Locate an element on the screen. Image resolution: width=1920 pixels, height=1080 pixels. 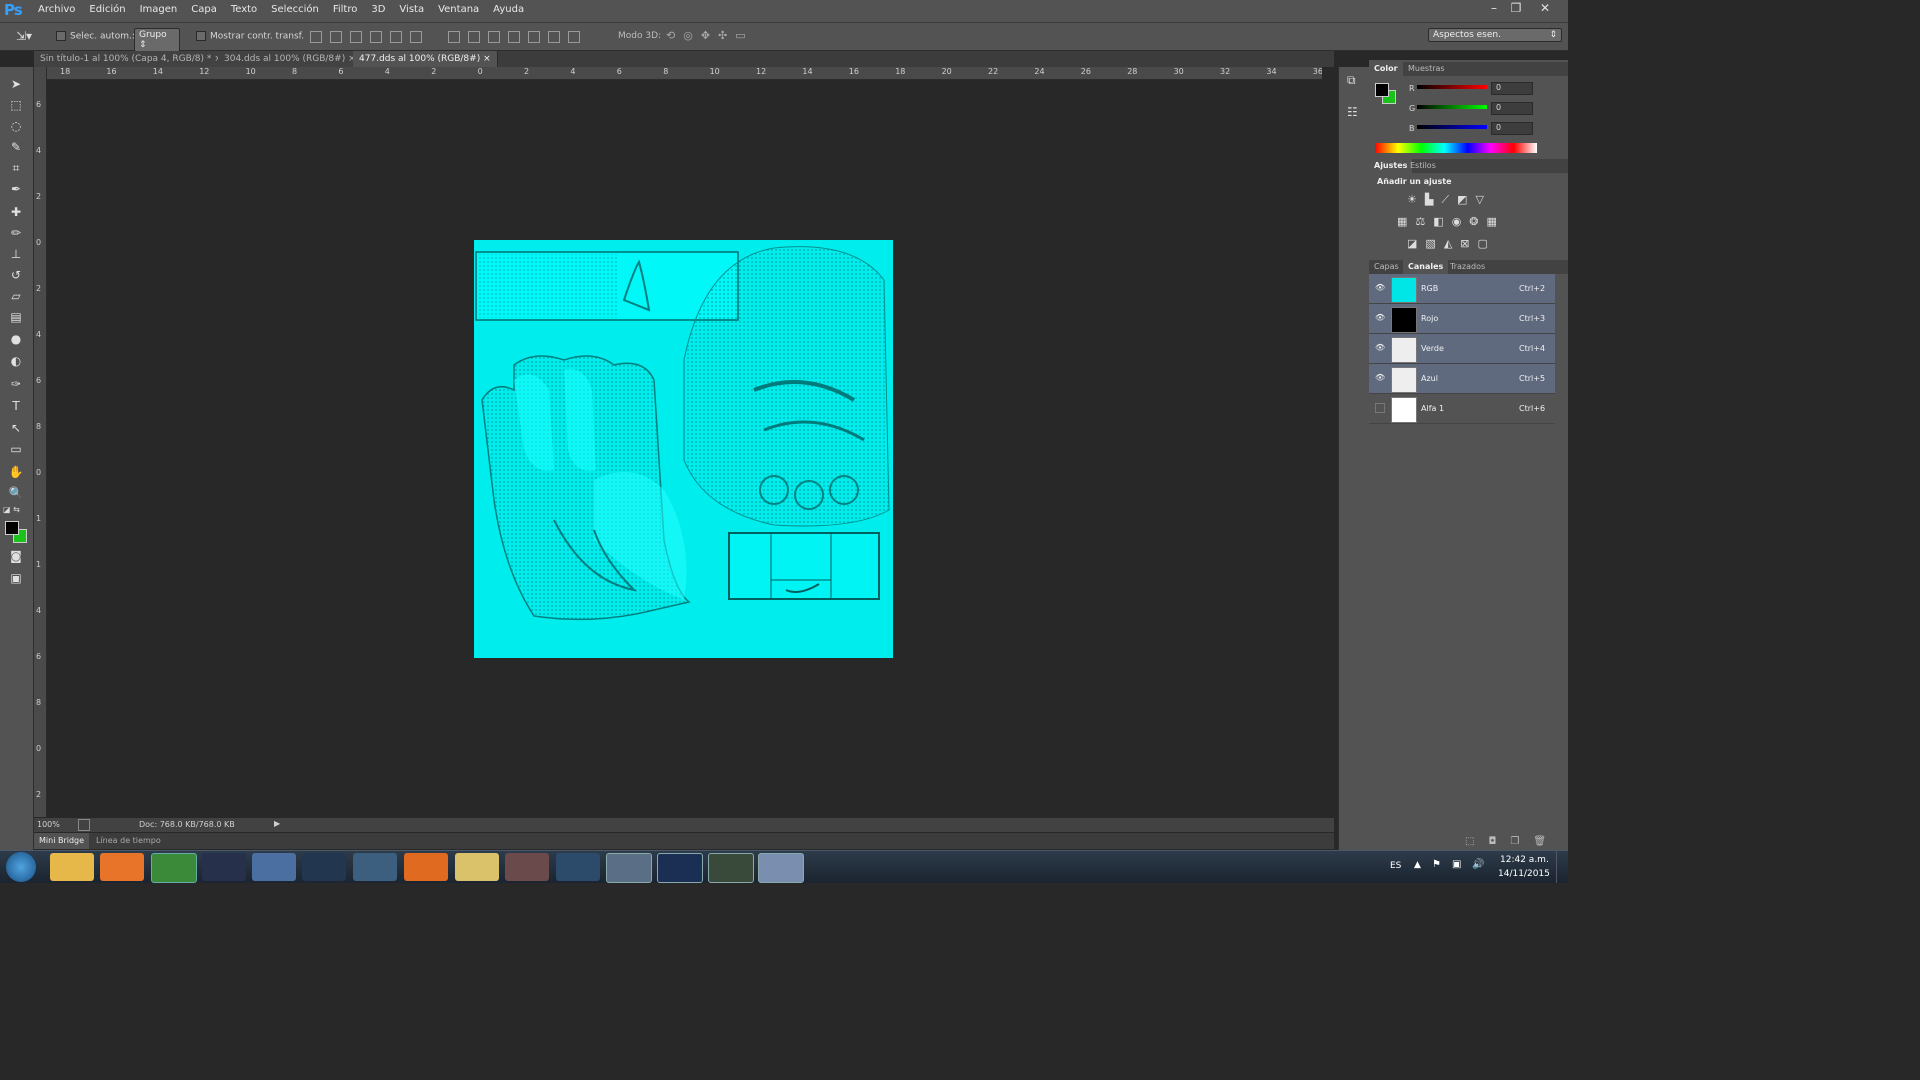
fifa-icon is located at coordinates (731, 868).